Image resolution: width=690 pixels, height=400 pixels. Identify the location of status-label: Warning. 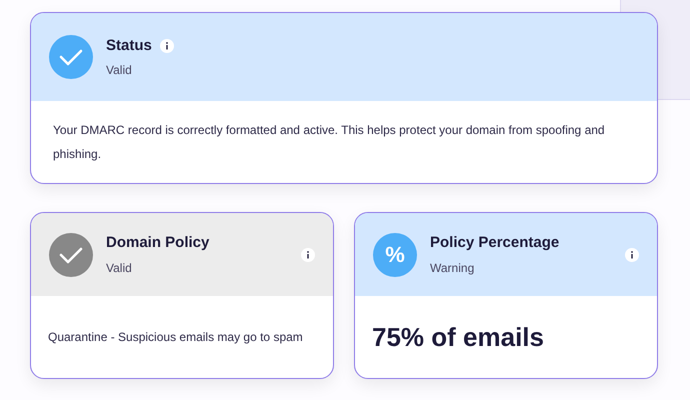
(453, 268).